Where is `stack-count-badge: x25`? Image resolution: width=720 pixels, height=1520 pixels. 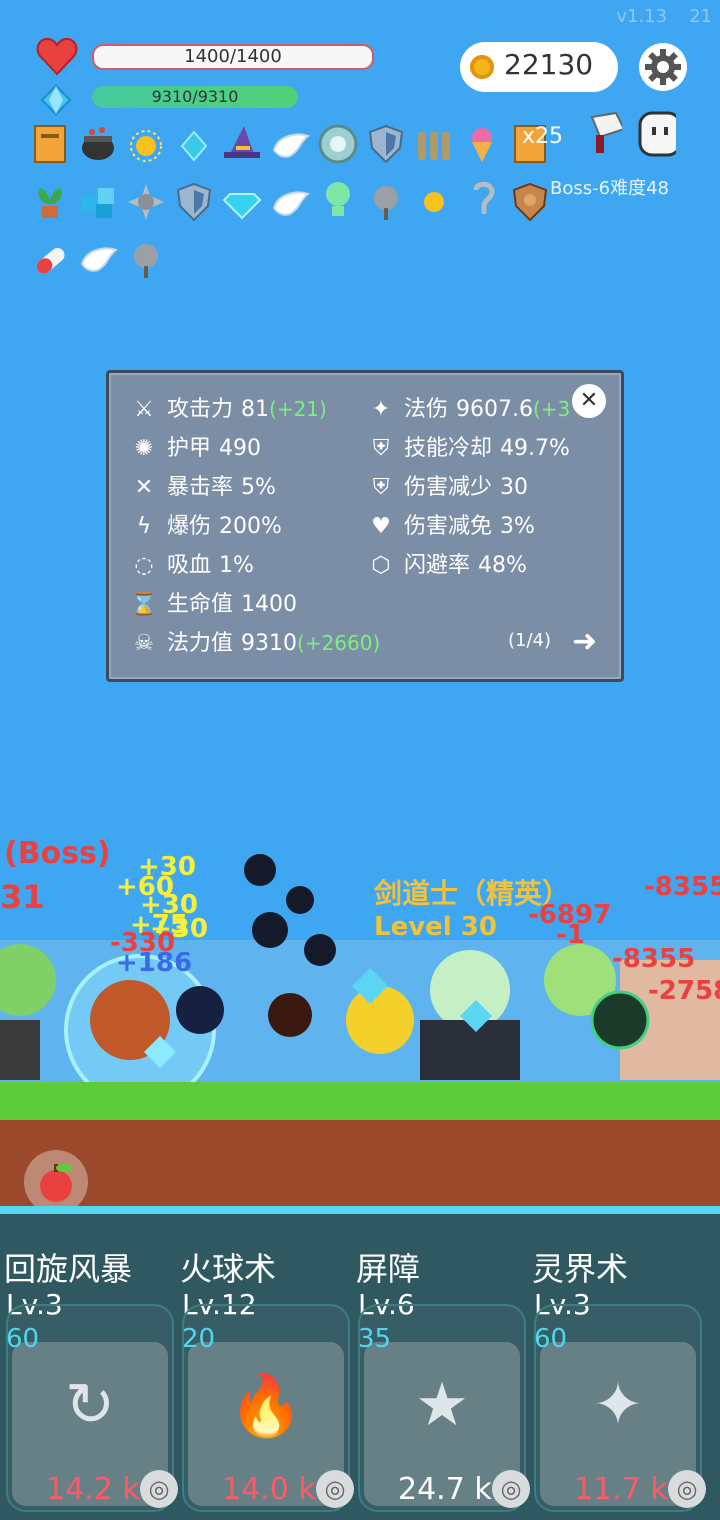
stack-count-badge: x25 is located at coordinates (543, 136).